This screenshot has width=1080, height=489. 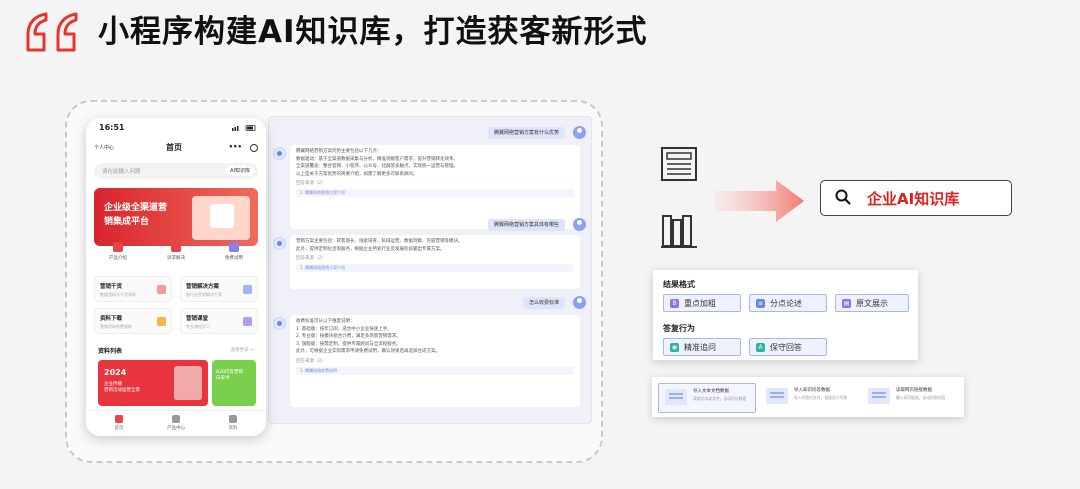 What do you see at coordinates (846, 303) in the screenshot?
I see `document-icon: ▤` at bounding box center [846, 303].